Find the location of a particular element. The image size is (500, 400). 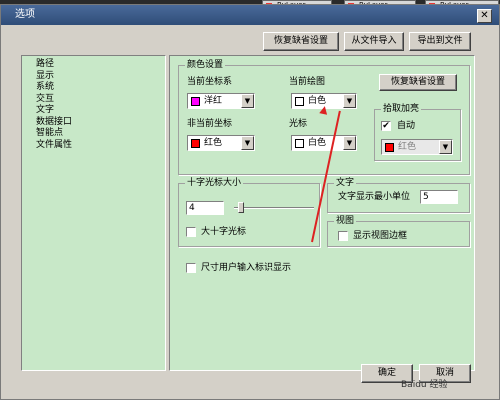

crosshair-slider-thumb is located at coordinates (241, 207).